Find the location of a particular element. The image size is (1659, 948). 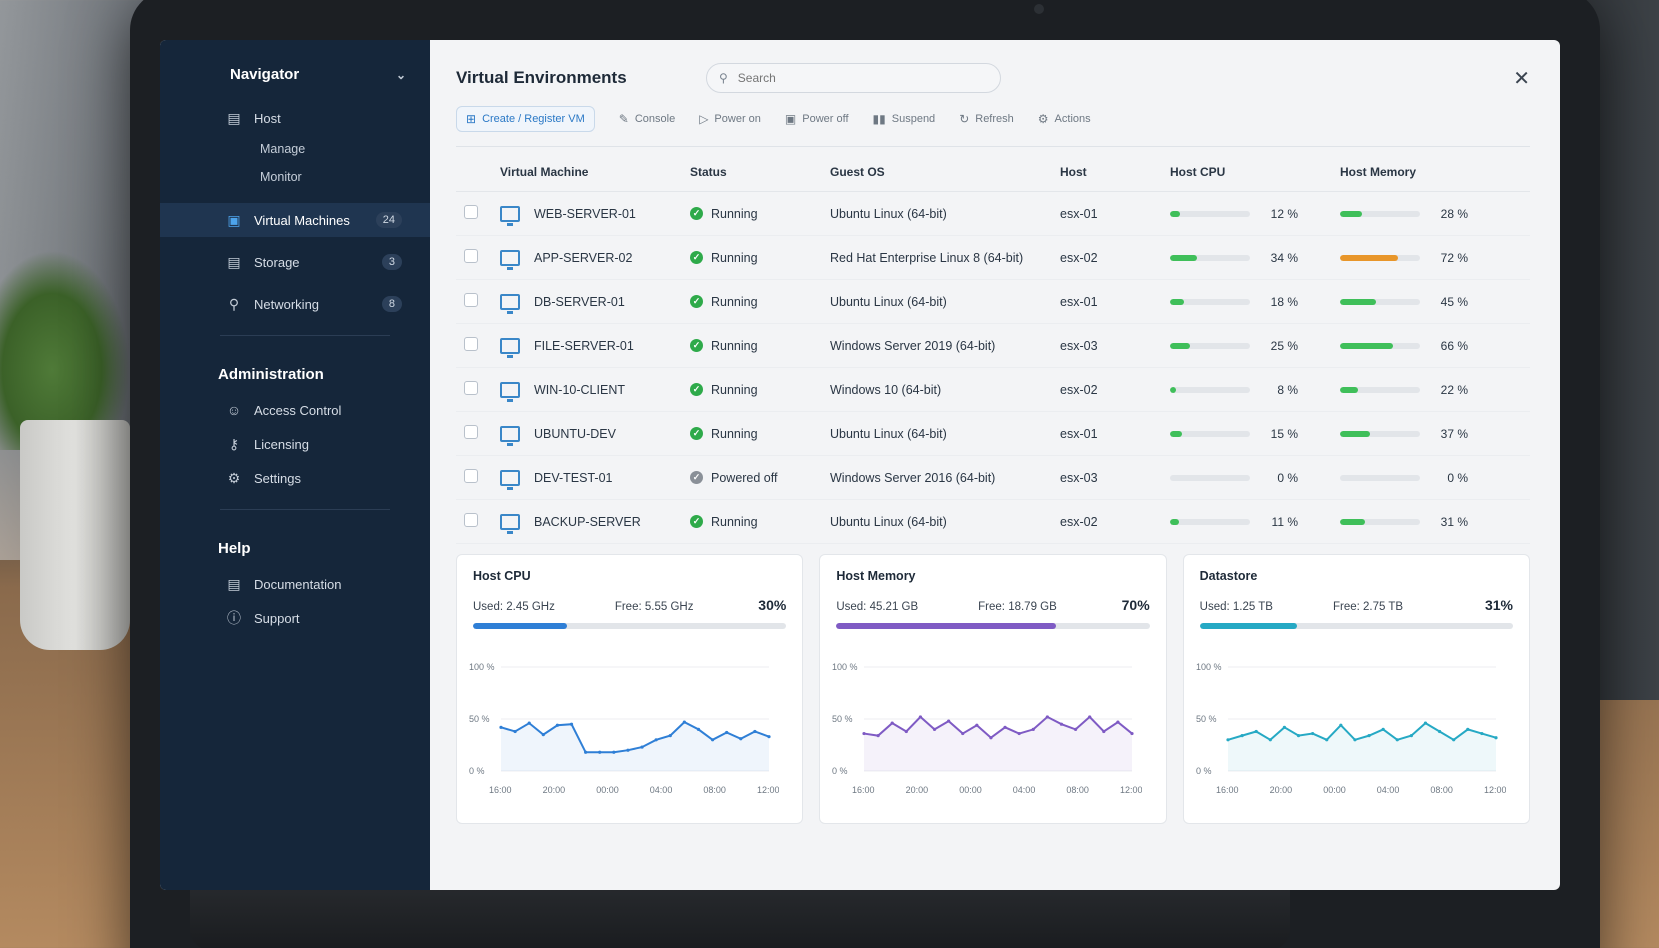

sidebar-item-documentation: ▤ Documentation is located at coordinates (295, 584).